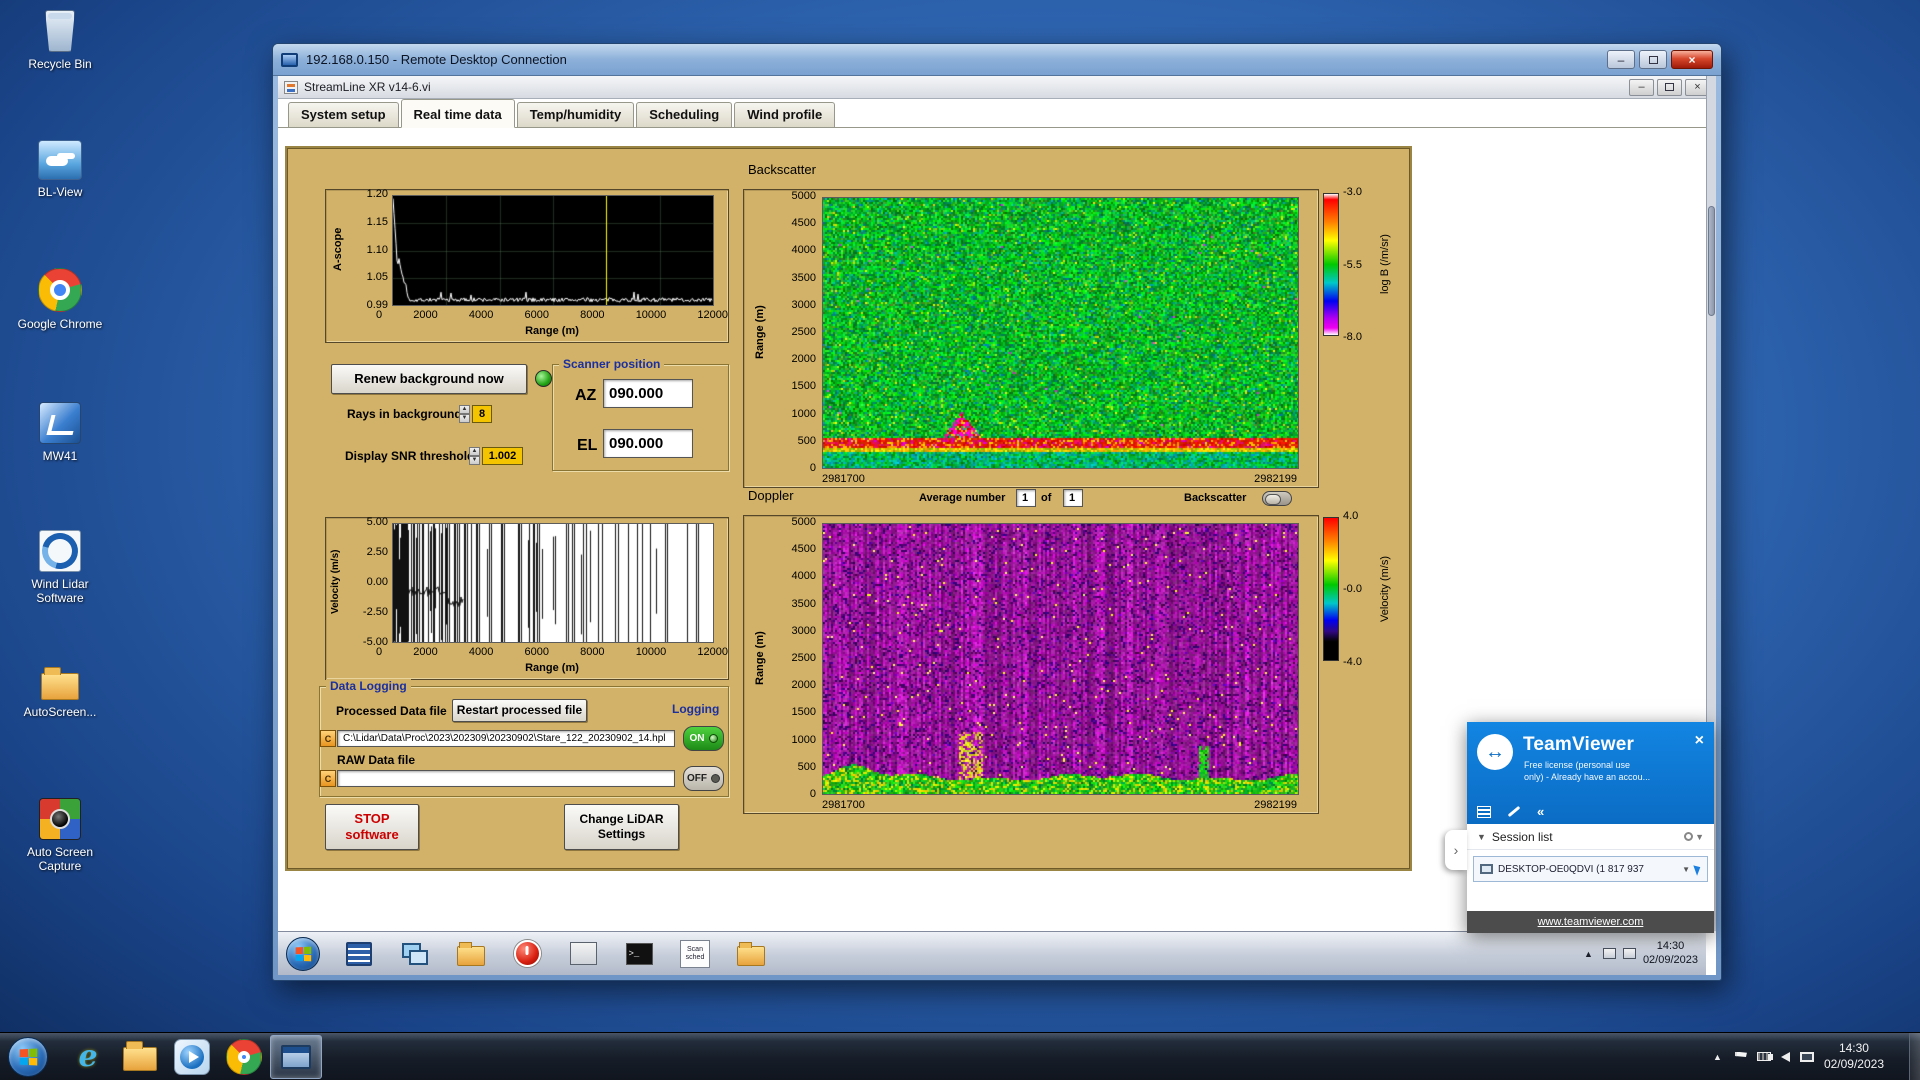  I want to click on rays-value: 8, so click(482, 414).